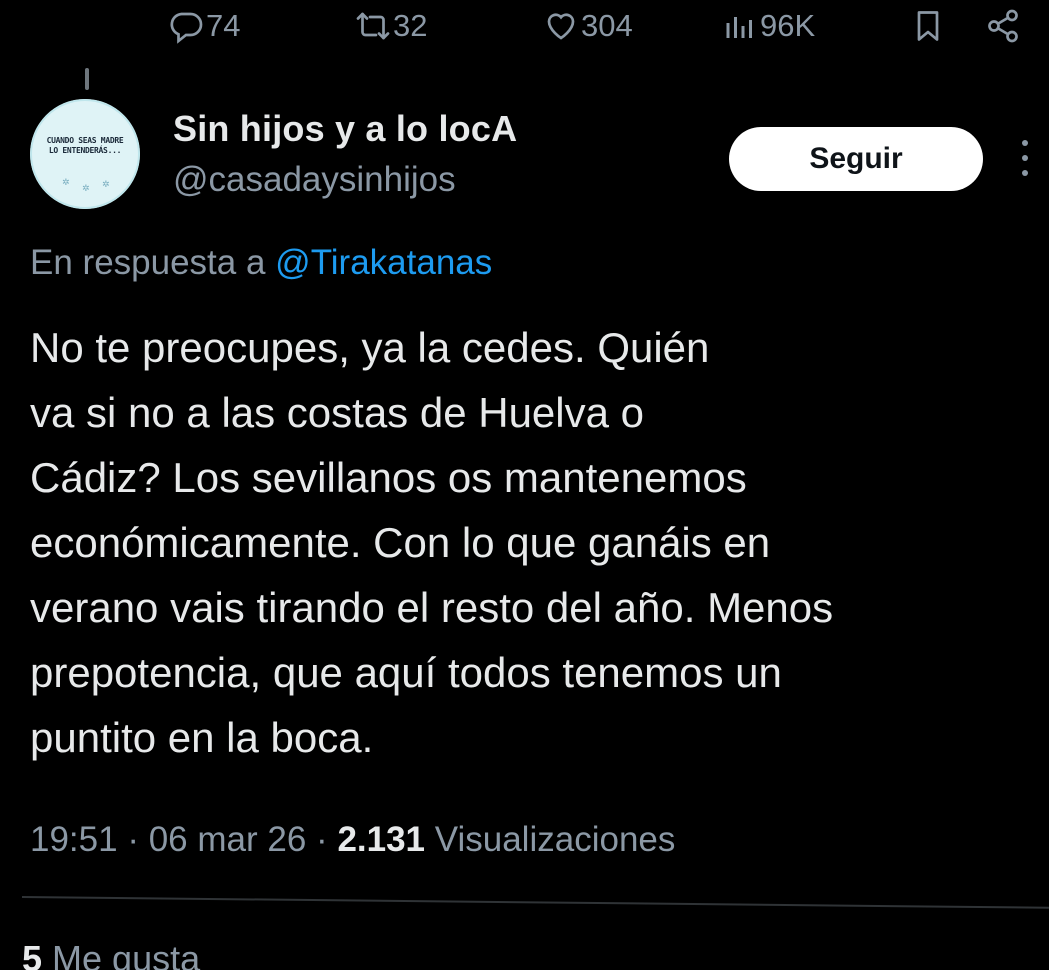 The height and width of the screenshot is (970, 1049). I want to click on likes-summary: 5 Me gusta, so click(111, 954).